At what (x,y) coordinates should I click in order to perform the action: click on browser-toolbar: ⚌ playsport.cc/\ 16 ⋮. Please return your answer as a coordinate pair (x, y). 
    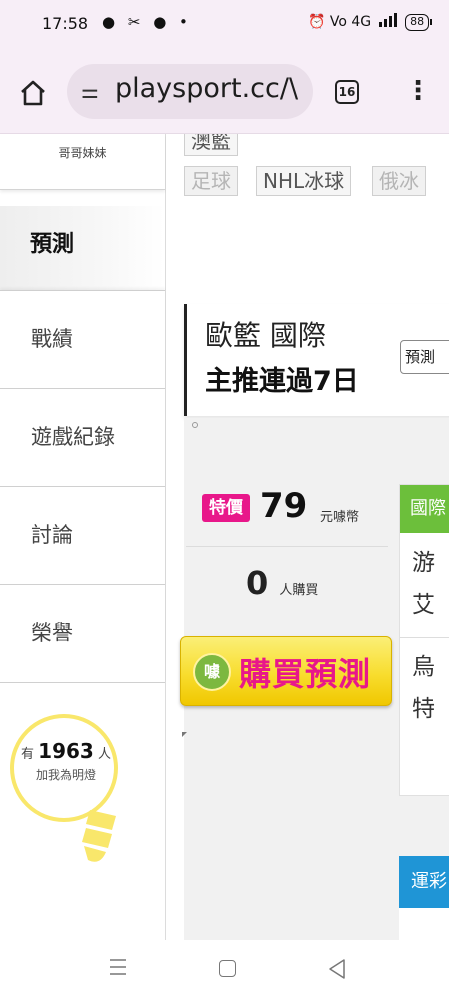
    Looking at the image, I should click on (224, 92).